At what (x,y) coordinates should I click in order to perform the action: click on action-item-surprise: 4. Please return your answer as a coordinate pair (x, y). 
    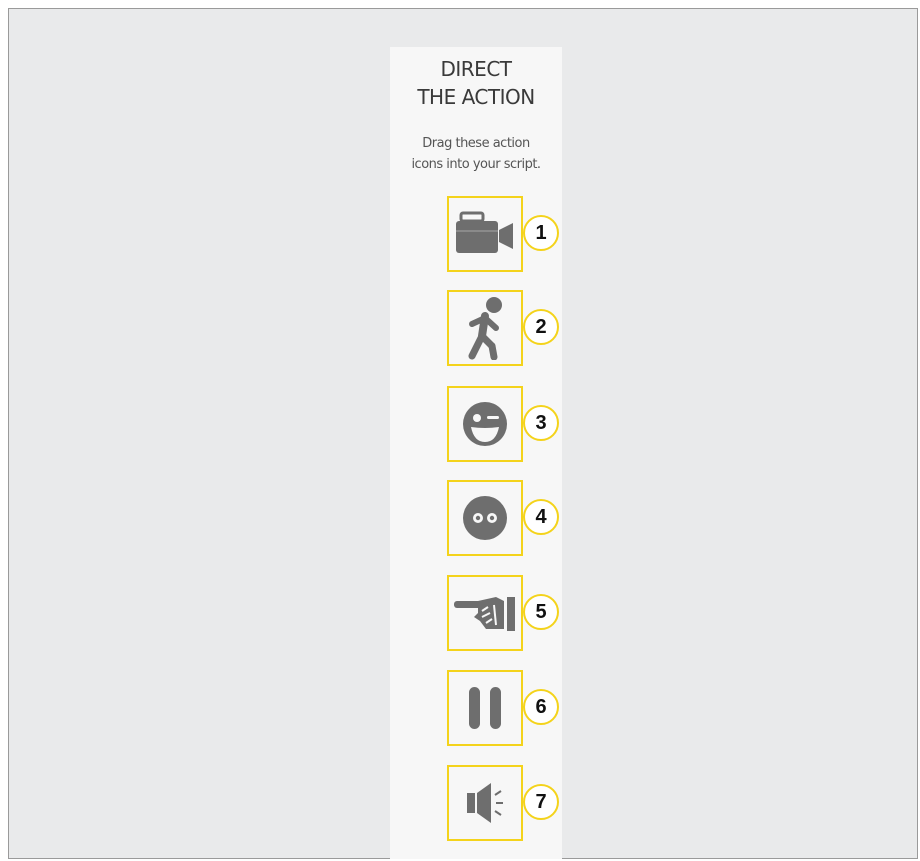
    Looking at the image, I should click on (503, 518).